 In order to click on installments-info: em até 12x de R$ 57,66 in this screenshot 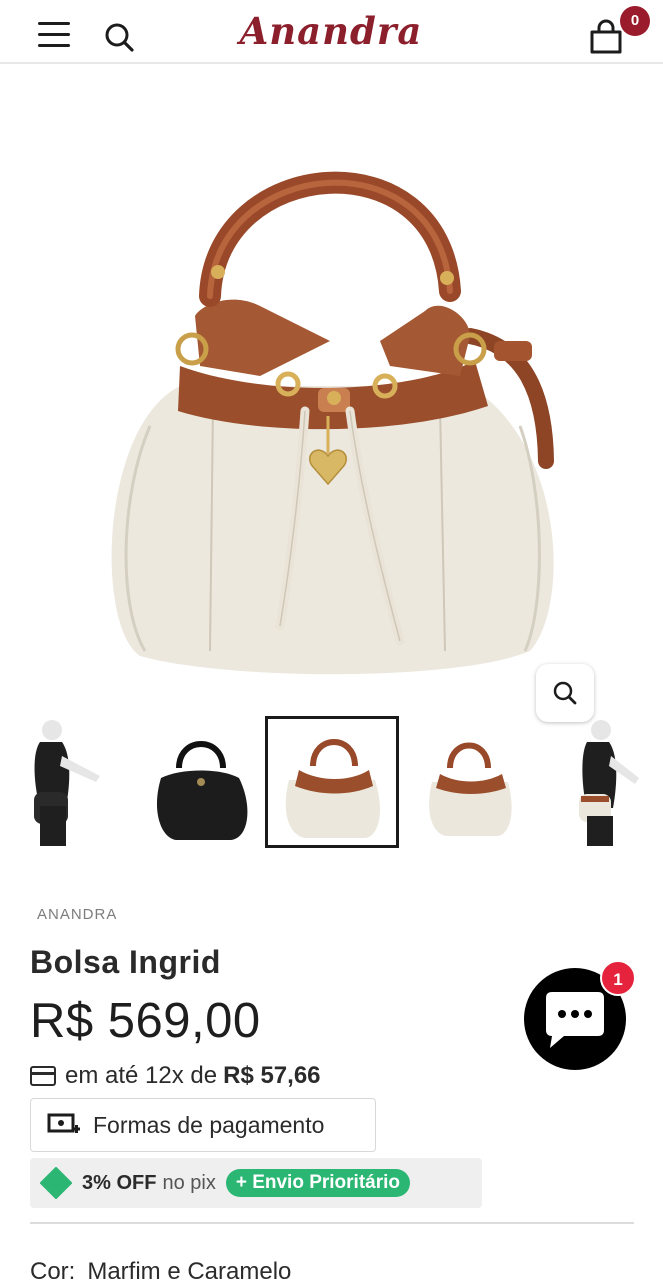, I will do `click(175, 1076)`.